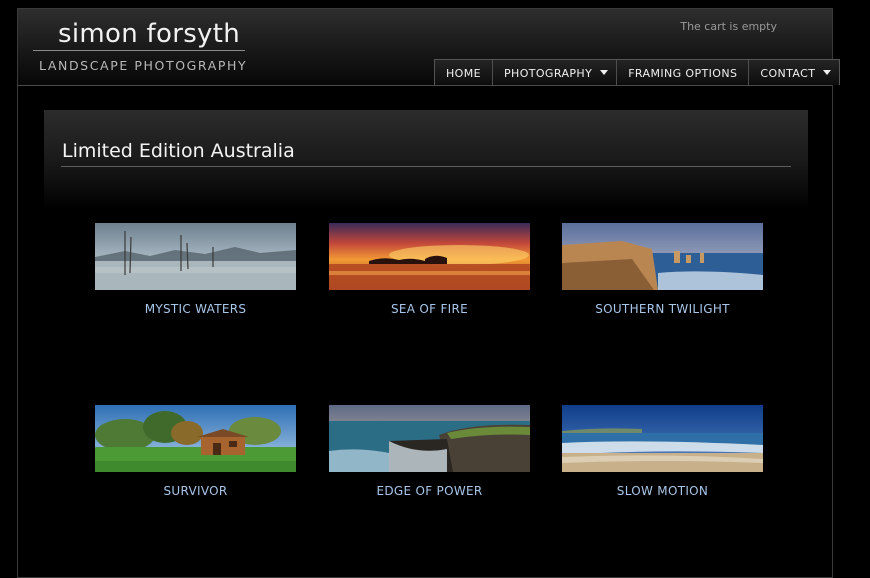 The height and width of the screenshot is (578, 870). What do you see at coordinates (429, 438) in the screenshot?
I see `edge-of-power-thumbnail` at bounding box center [429, 438].